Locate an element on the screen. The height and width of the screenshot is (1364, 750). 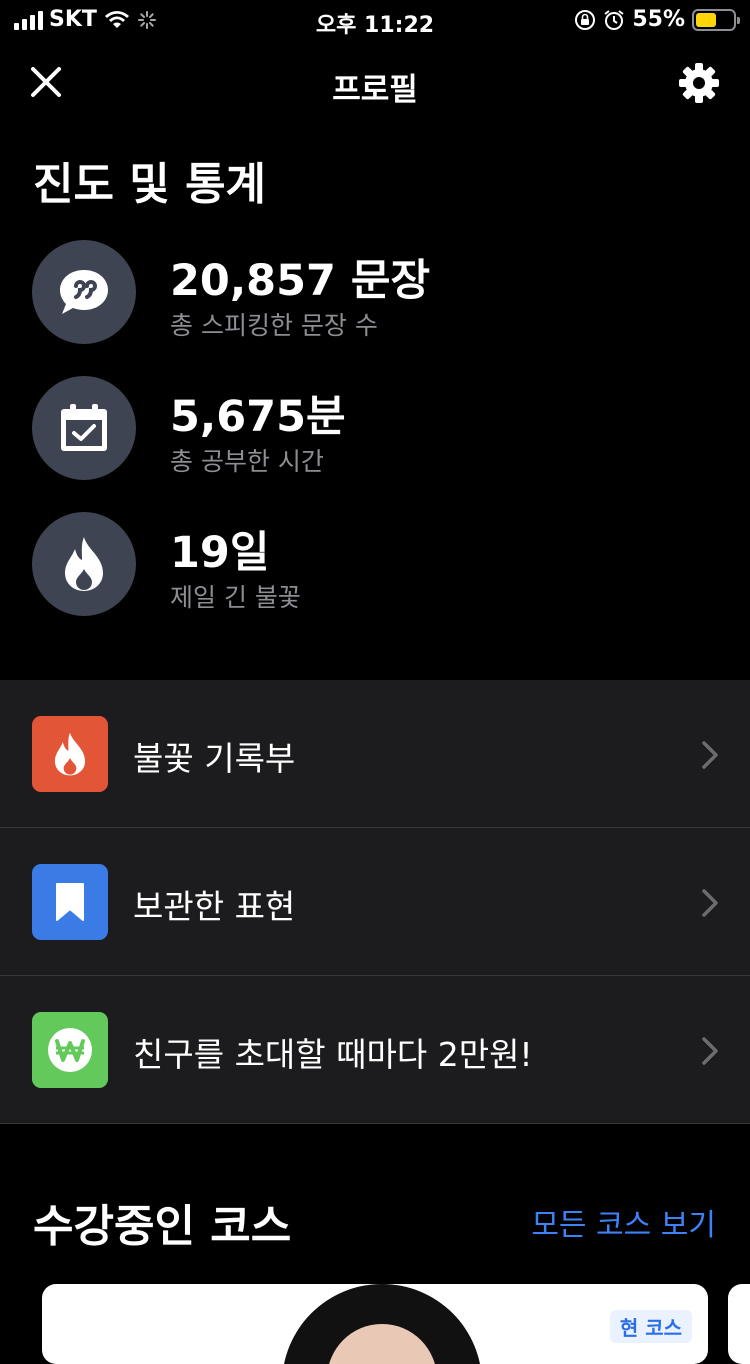
gear-icon is located at coordinates (699, 83).